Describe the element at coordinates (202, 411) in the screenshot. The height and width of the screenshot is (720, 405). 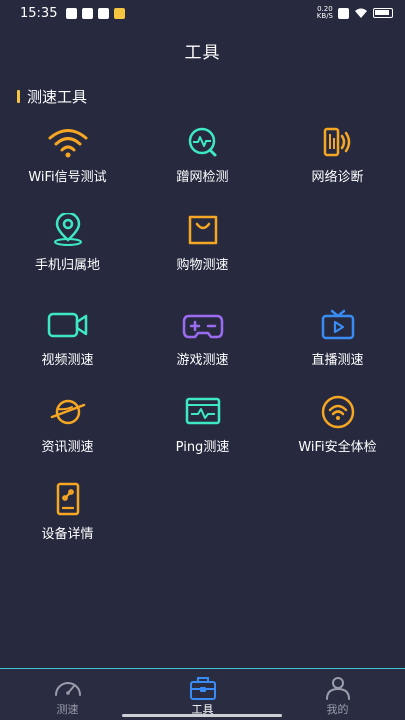
I see `ping-monitor-icon` at that location.